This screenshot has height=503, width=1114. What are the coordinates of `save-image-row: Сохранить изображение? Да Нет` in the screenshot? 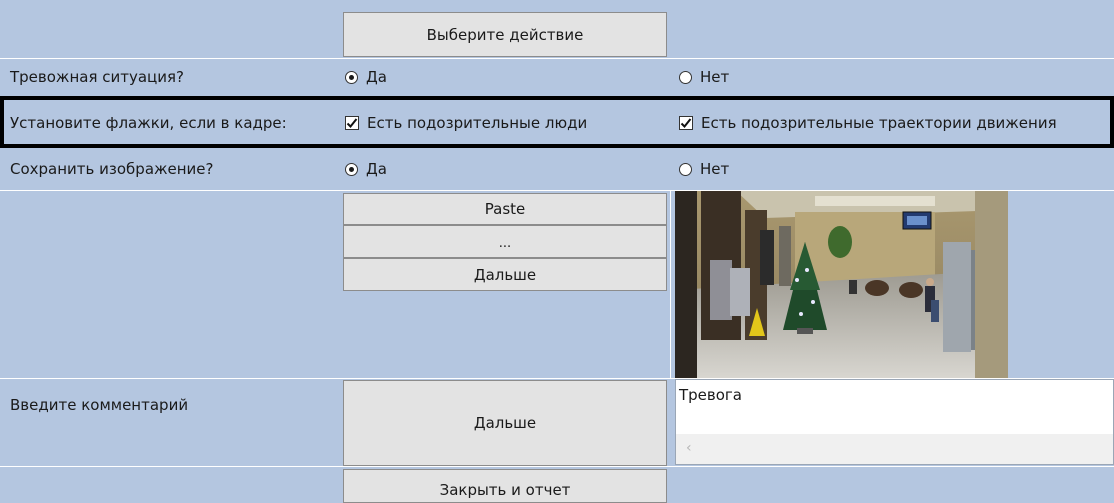 It's located at (557, 169).